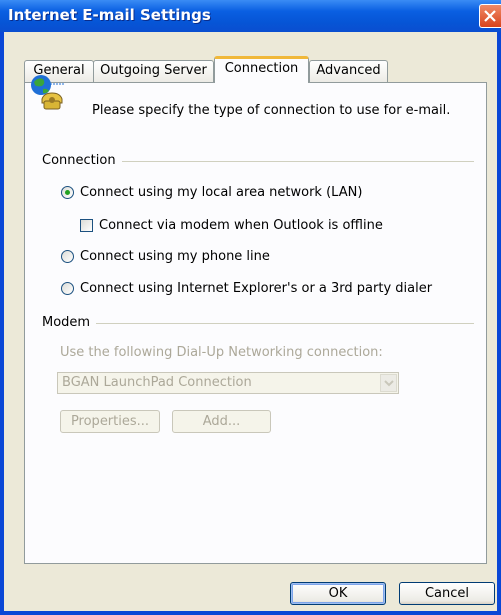 The image size is (501, 615). Describe the element at coordinates (67, 288) in the screenshot. I see `radio-ie-dialer-control` at that location.